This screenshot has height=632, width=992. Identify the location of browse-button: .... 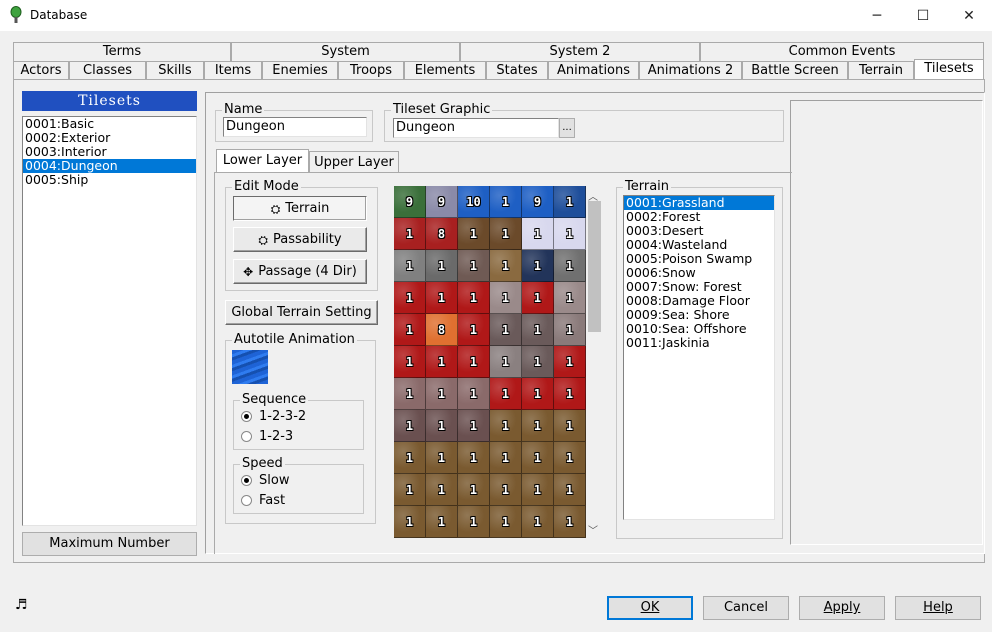
(567, 128).